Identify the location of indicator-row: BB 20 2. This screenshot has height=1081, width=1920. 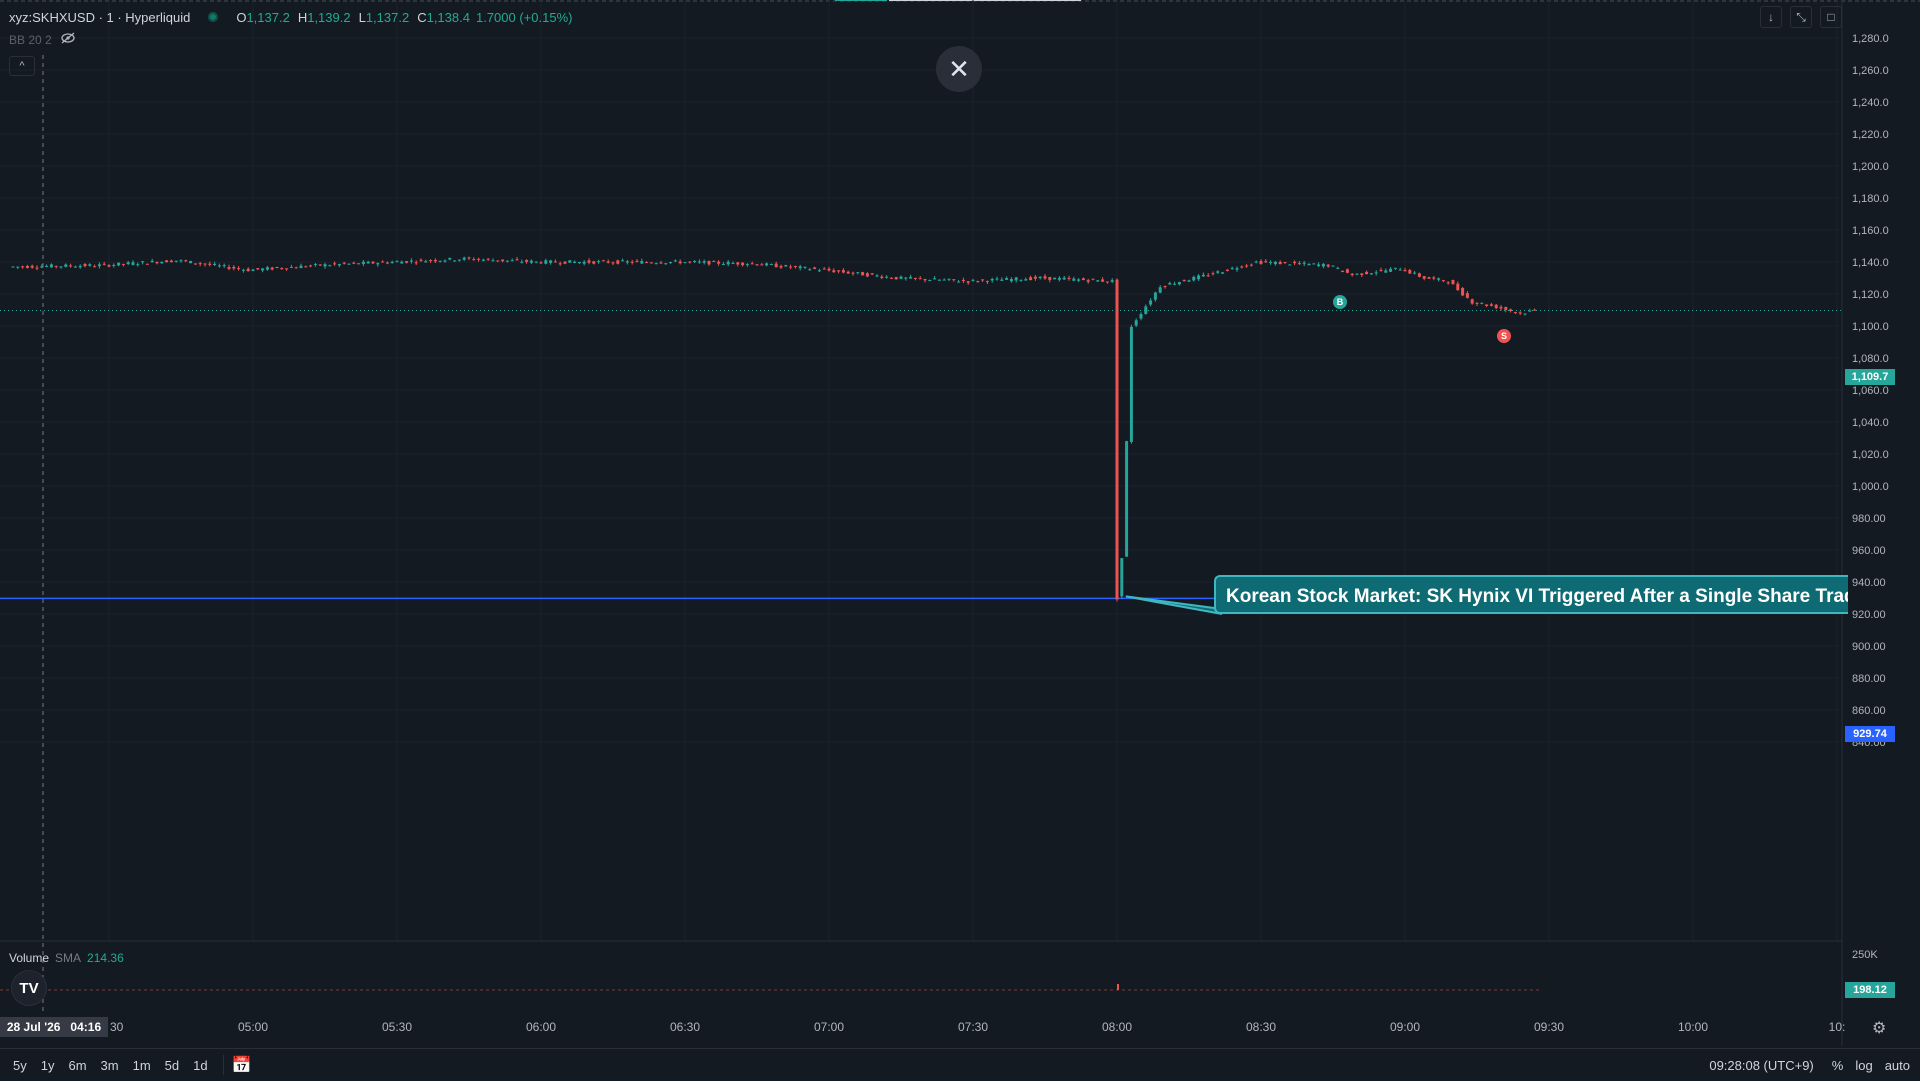
(42, 39).